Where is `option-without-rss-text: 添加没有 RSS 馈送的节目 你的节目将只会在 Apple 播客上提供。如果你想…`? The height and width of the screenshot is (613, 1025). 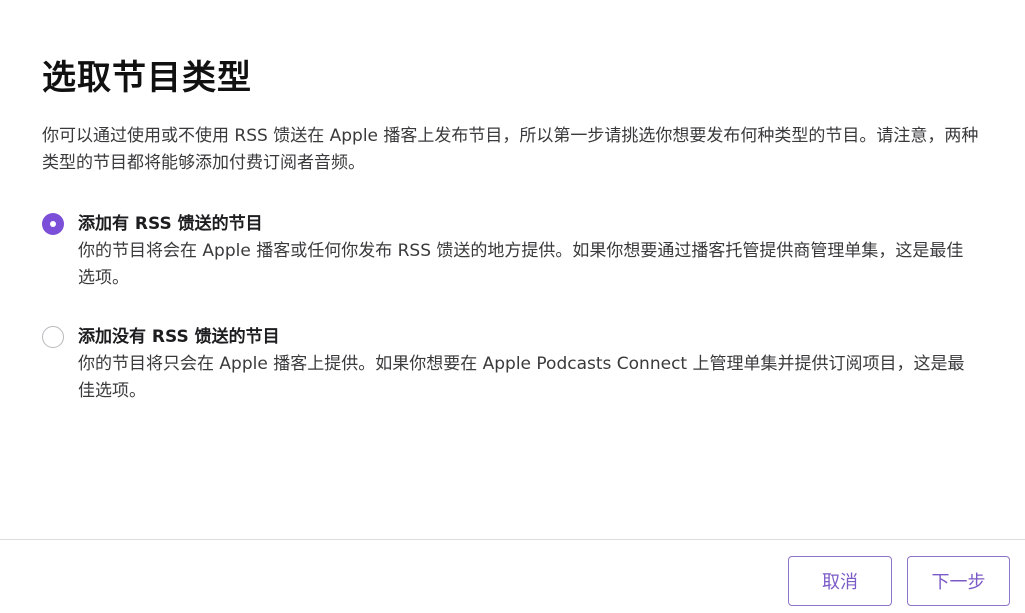 option-without-rss-text: 添加没有 RSS 馈送的节目 你的节目将只会在 Apple 播客上提供。如果你想… is located at coordinates (535, 364).